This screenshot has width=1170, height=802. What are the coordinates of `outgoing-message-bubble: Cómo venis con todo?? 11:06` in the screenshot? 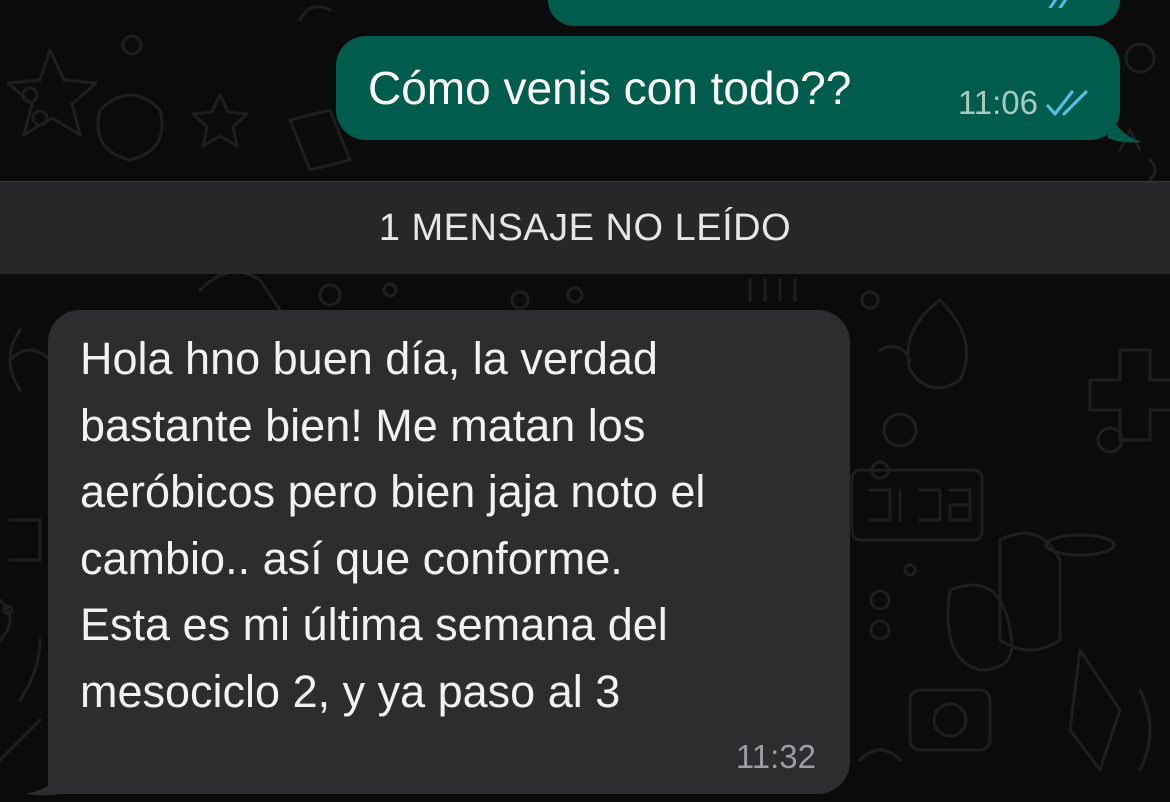 It's located at (728, 88).